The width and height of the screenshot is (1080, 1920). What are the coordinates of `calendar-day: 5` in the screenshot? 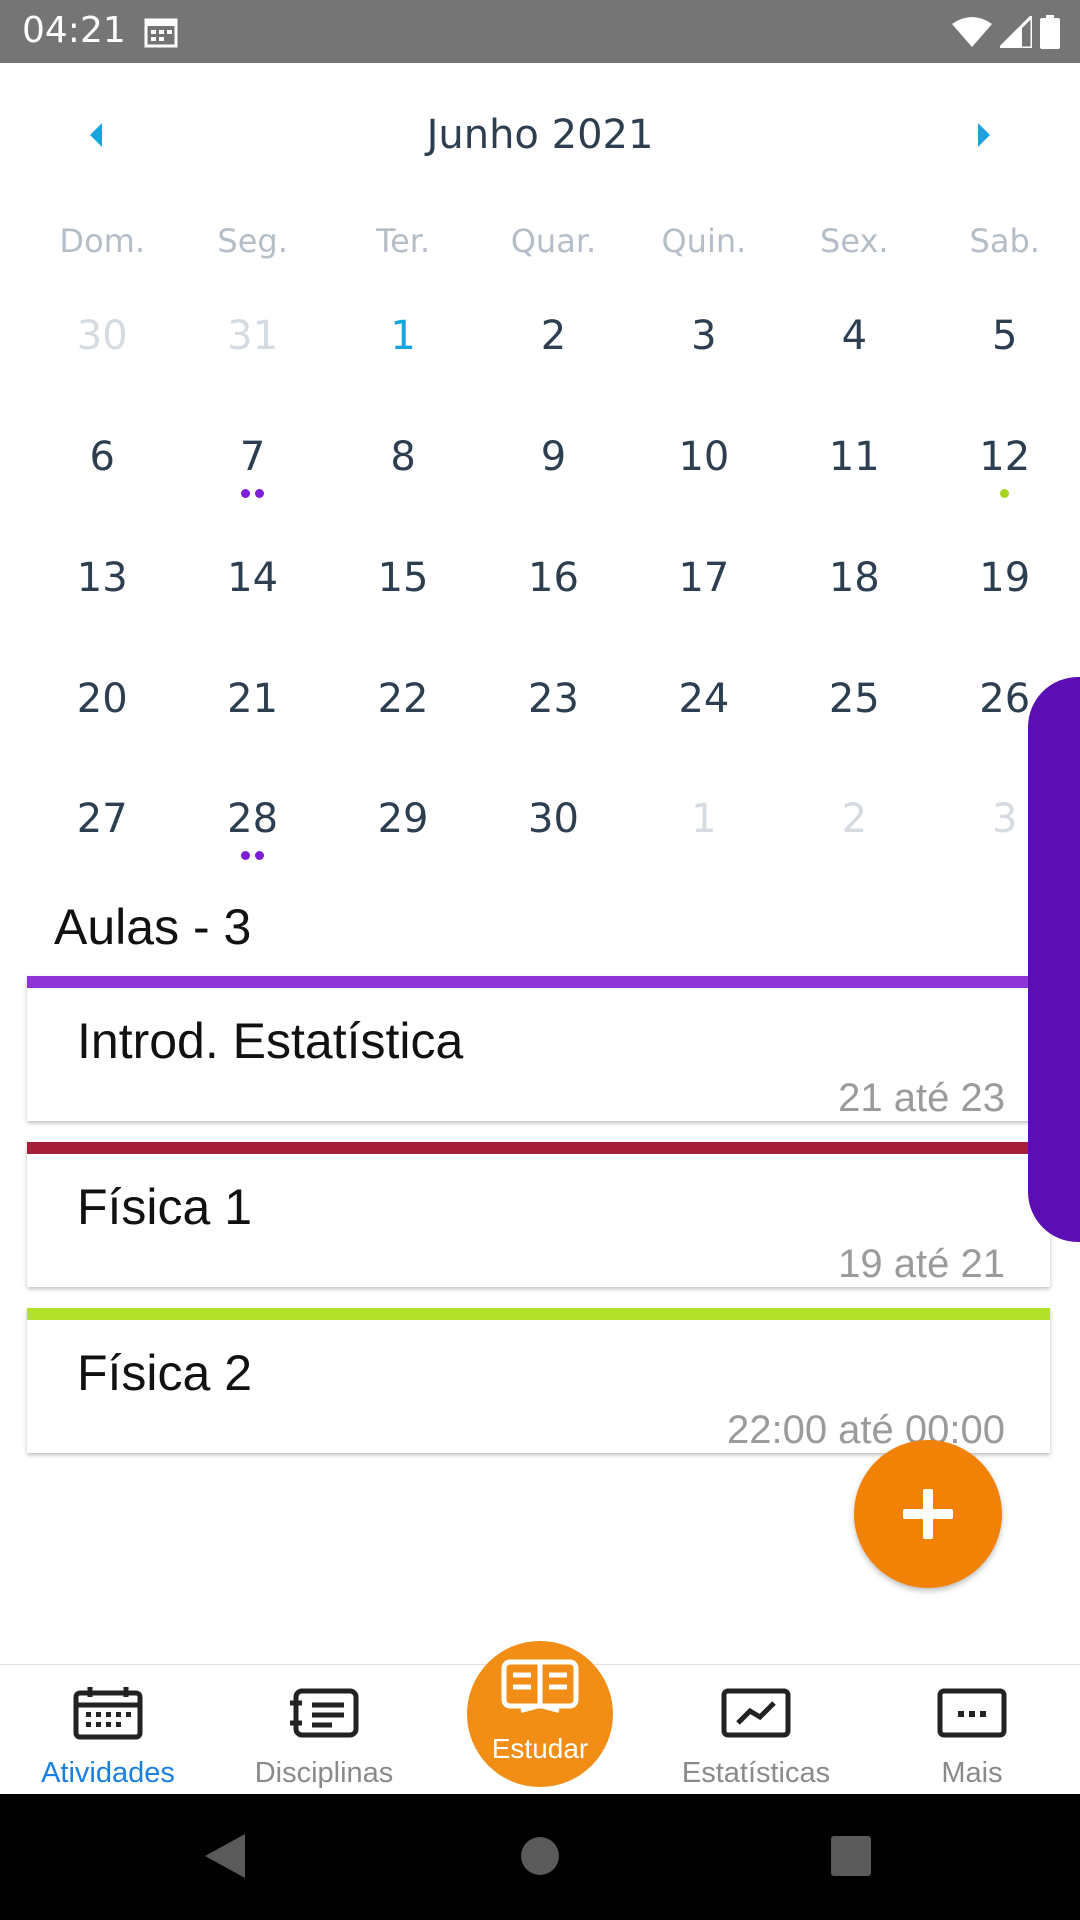 It's located at (1005, 351).